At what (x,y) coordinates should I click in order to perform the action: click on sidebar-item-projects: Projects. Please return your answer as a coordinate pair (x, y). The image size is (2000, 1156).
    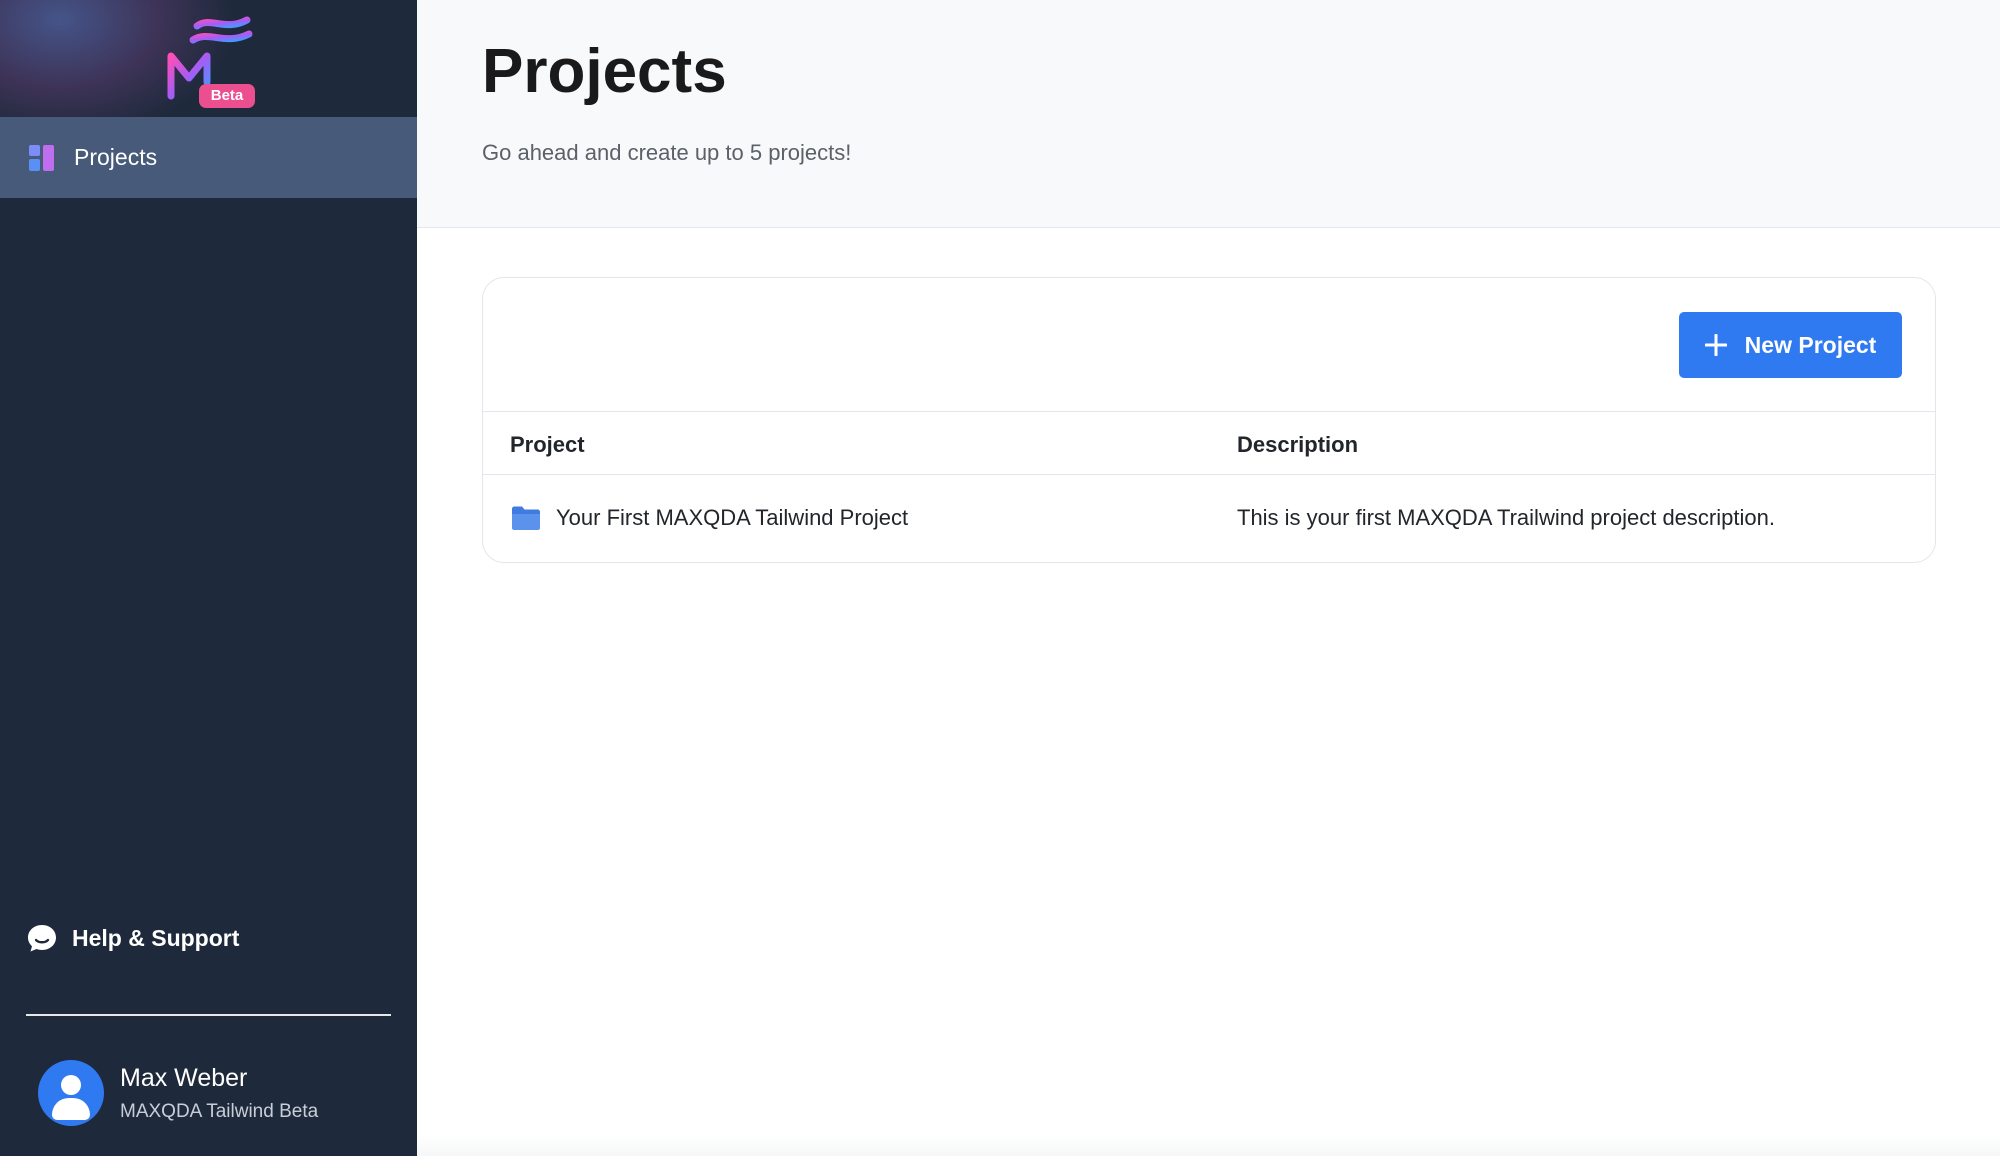
    Looking at the image, I should click on (208, 157).